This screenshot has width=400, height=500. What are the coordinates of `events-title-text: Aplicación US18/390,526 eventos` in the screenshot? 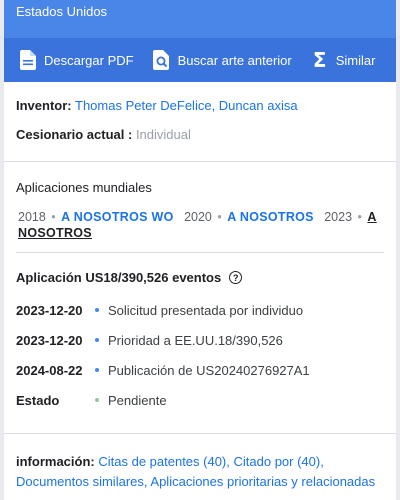 It's located at (119, 277).